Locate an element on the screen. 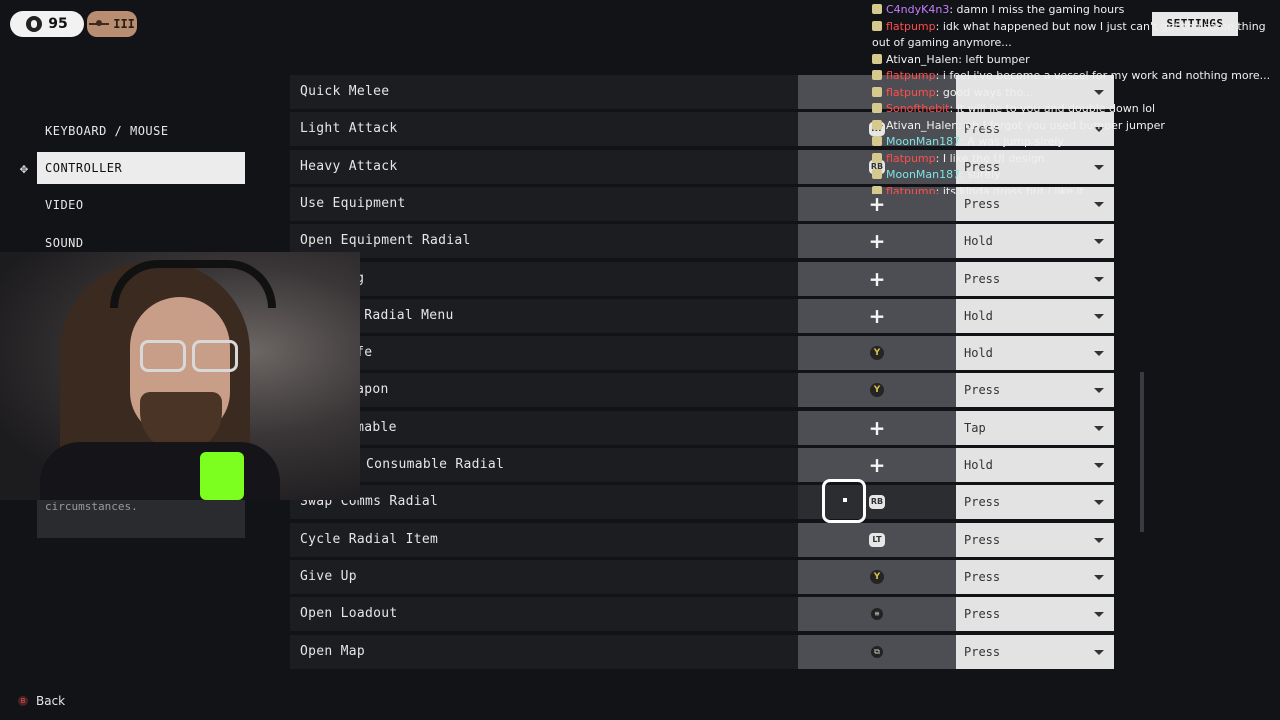  y-button-icon: Y is located at coordinates (877, 390).